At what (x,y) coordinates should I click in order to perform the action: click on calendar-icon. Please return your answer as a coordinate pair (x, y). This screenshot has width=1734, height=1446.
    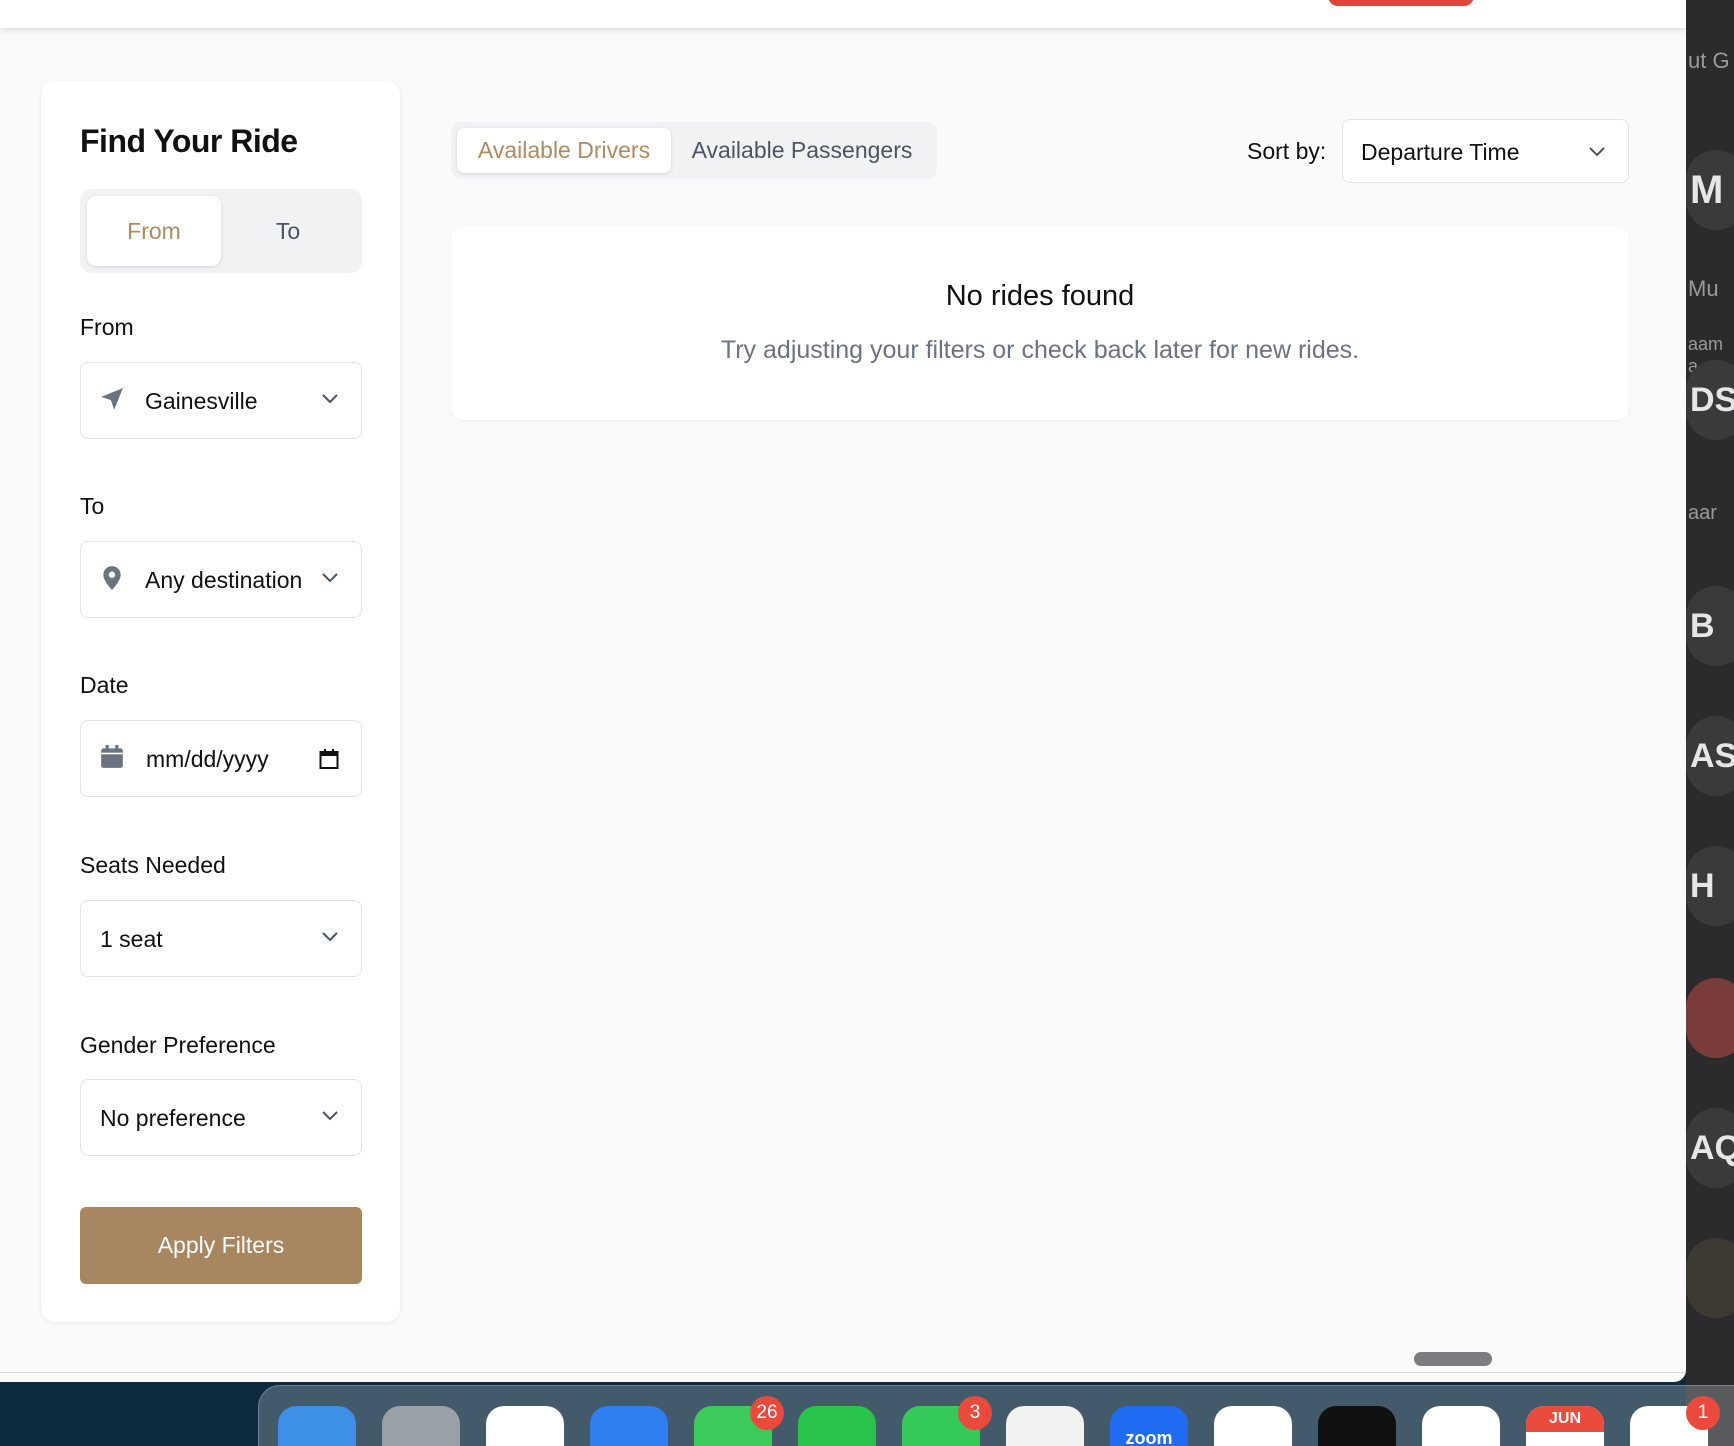
    Looking at the image, I should click on (112, 756).